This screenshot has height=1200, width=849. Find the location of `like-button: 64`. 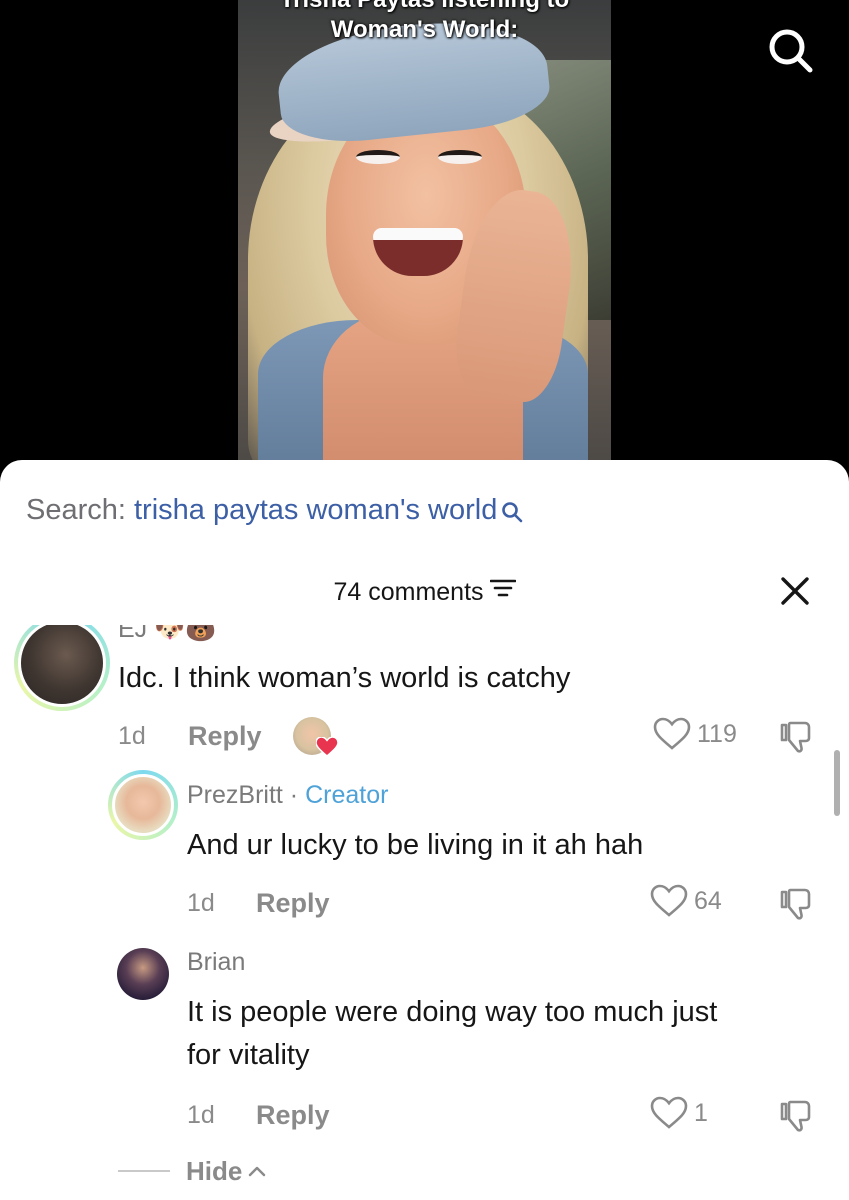

like-button: 64 is located at coordinates (686, 901).